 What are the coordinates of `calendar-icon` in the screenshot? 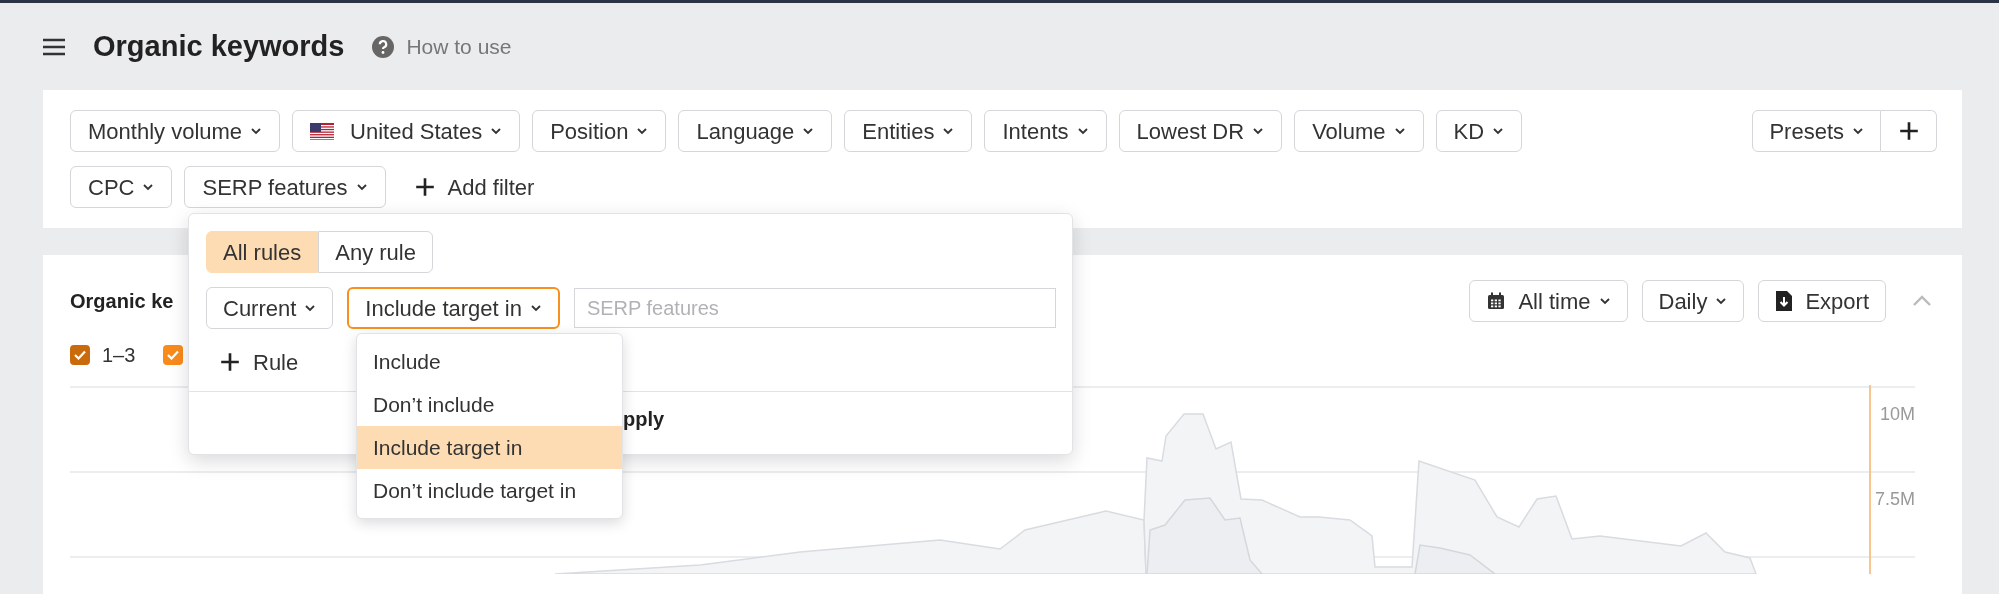 It's located at (1496, 301).